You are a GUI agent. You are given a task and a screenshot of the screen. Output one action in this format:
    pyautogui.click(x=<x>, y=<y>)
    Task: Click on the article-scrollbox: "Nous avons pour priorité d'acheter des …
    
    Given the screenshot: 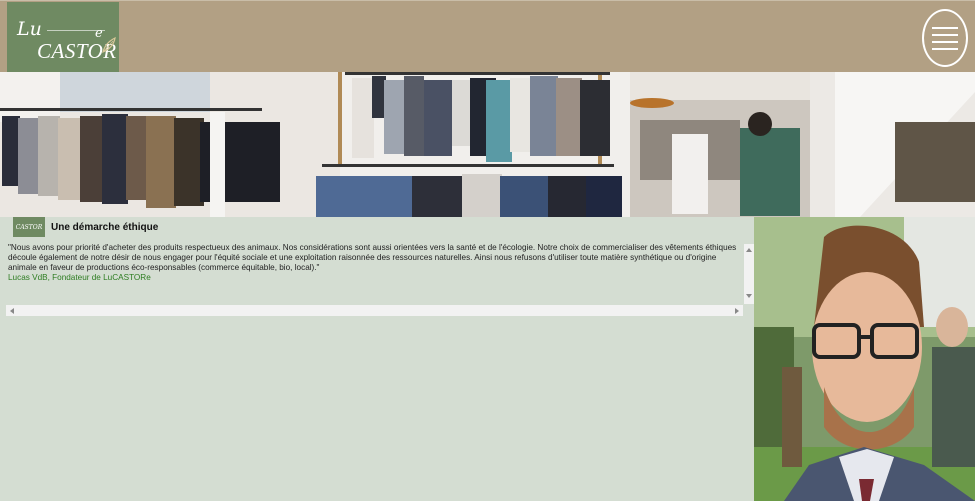 What is the action you would take?
    pyautogui.click(x=374, y=273)
    